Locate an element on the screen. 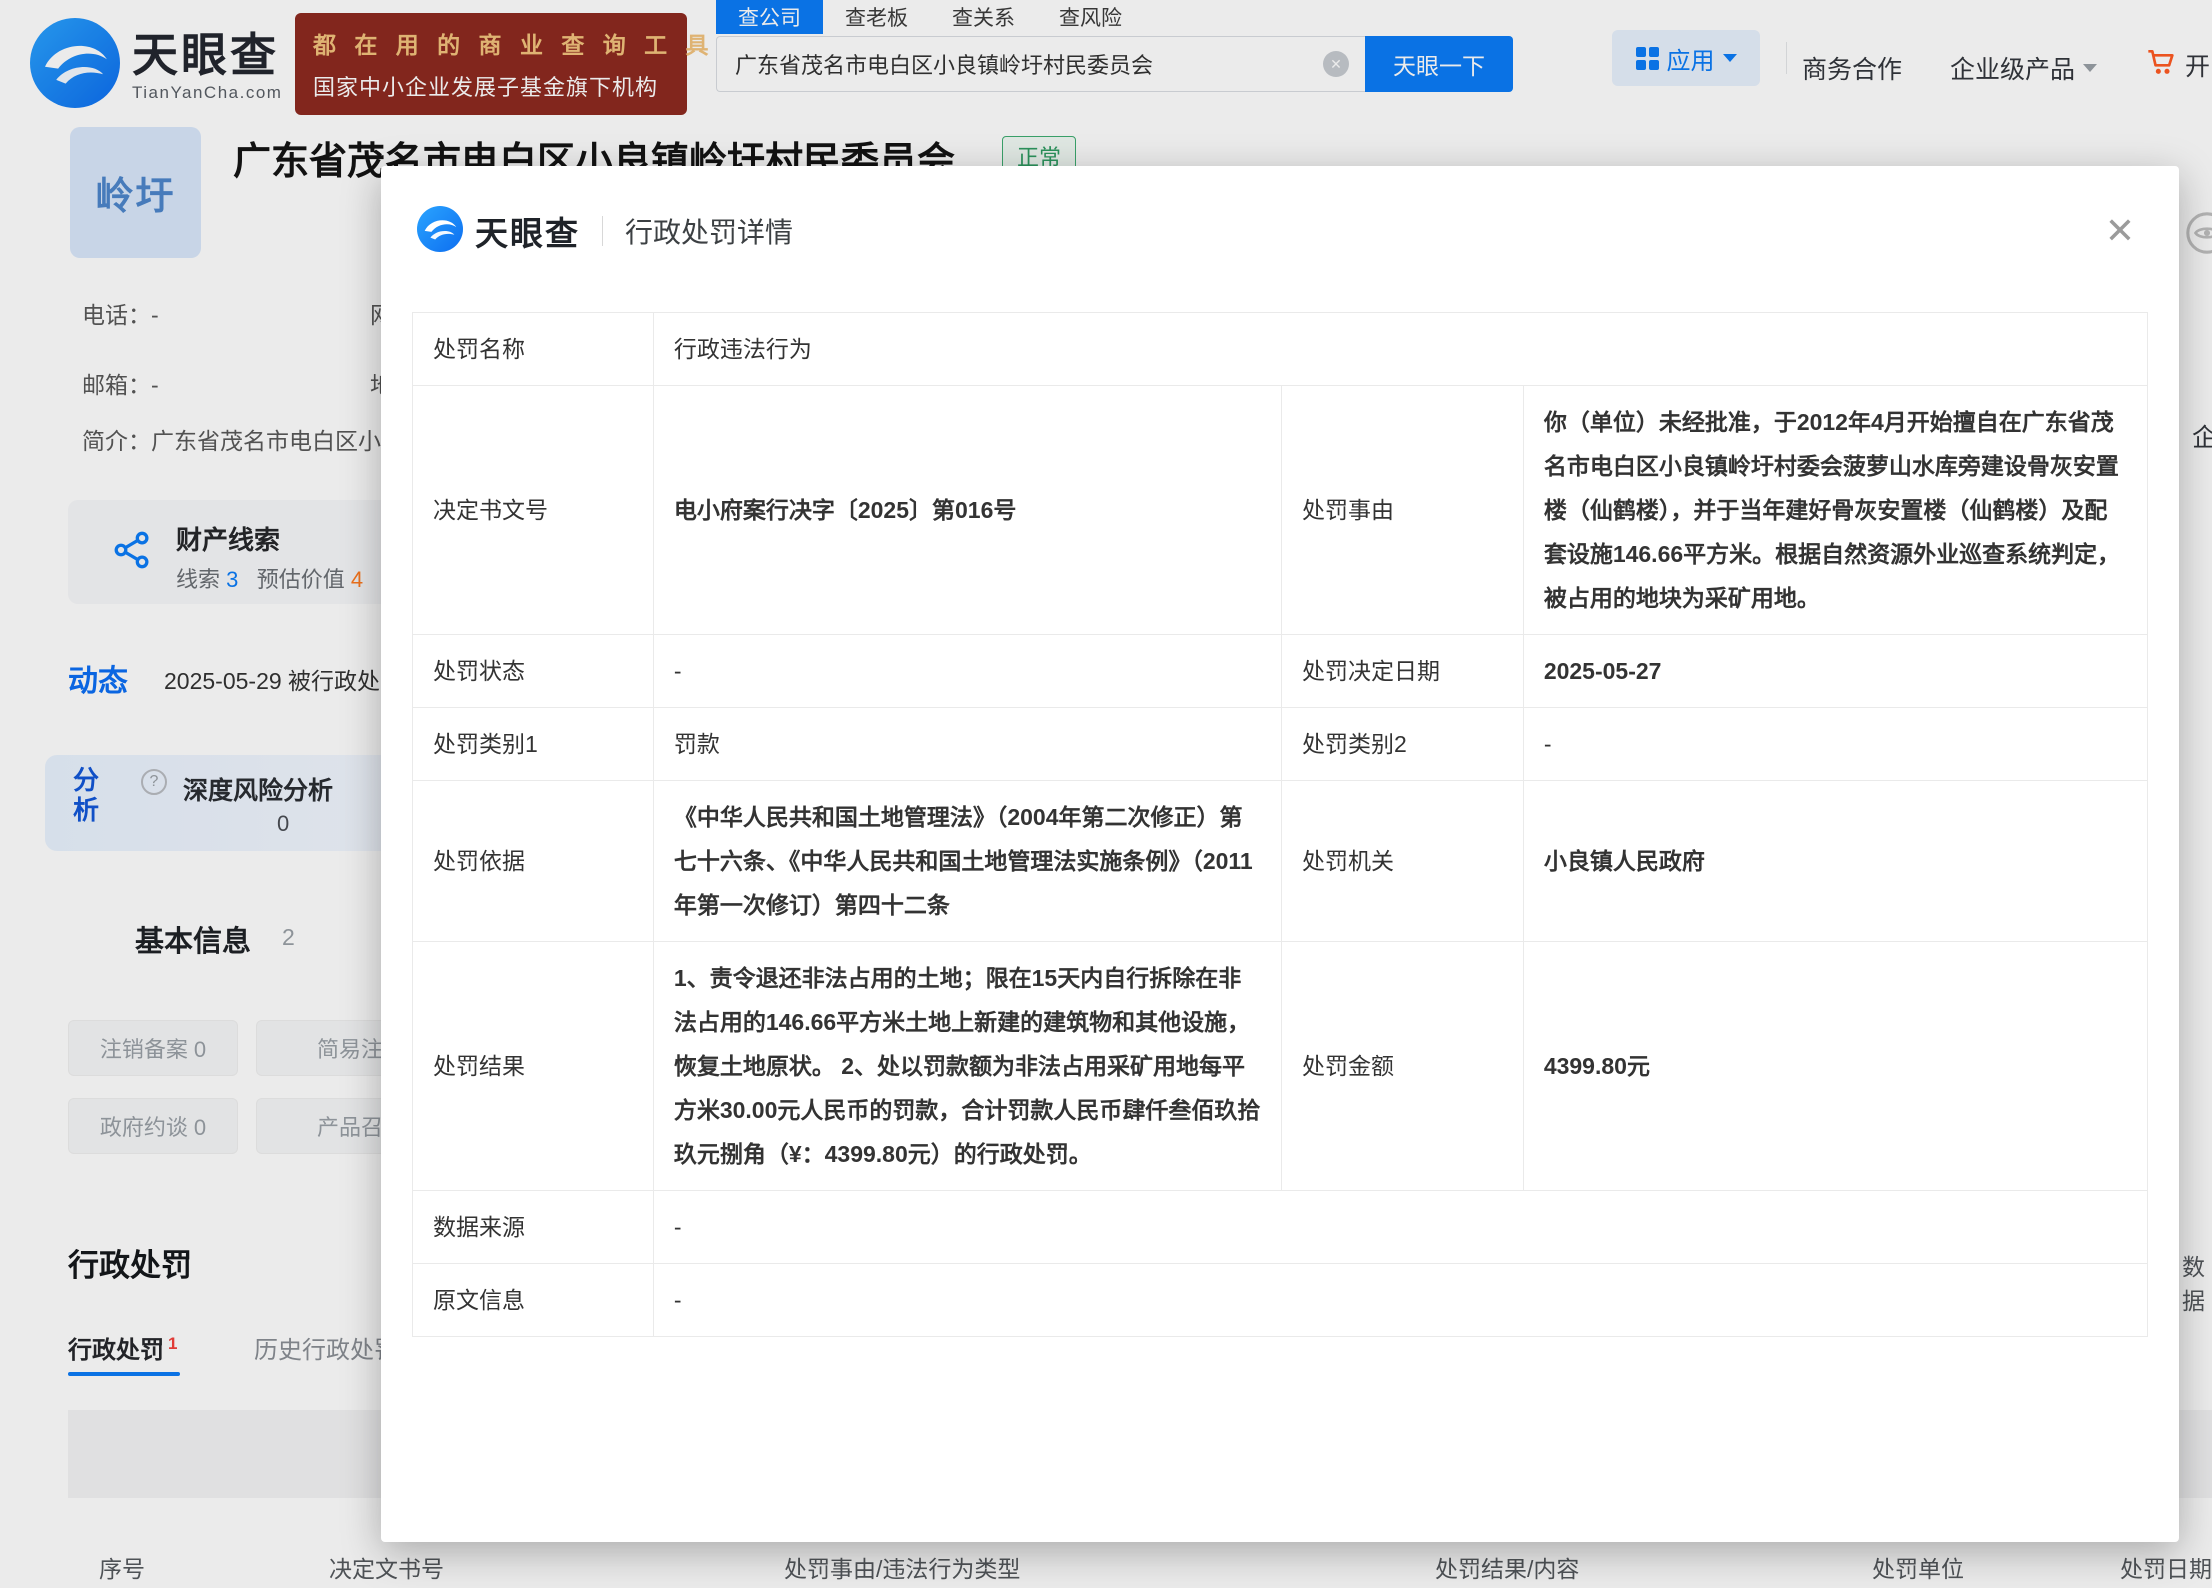 This screenshot has width=2212, height=1588. row-status-and-date: 处罚状态 - 处罚决定日期 2025-05-27 is located at coordinates (1280, 671).